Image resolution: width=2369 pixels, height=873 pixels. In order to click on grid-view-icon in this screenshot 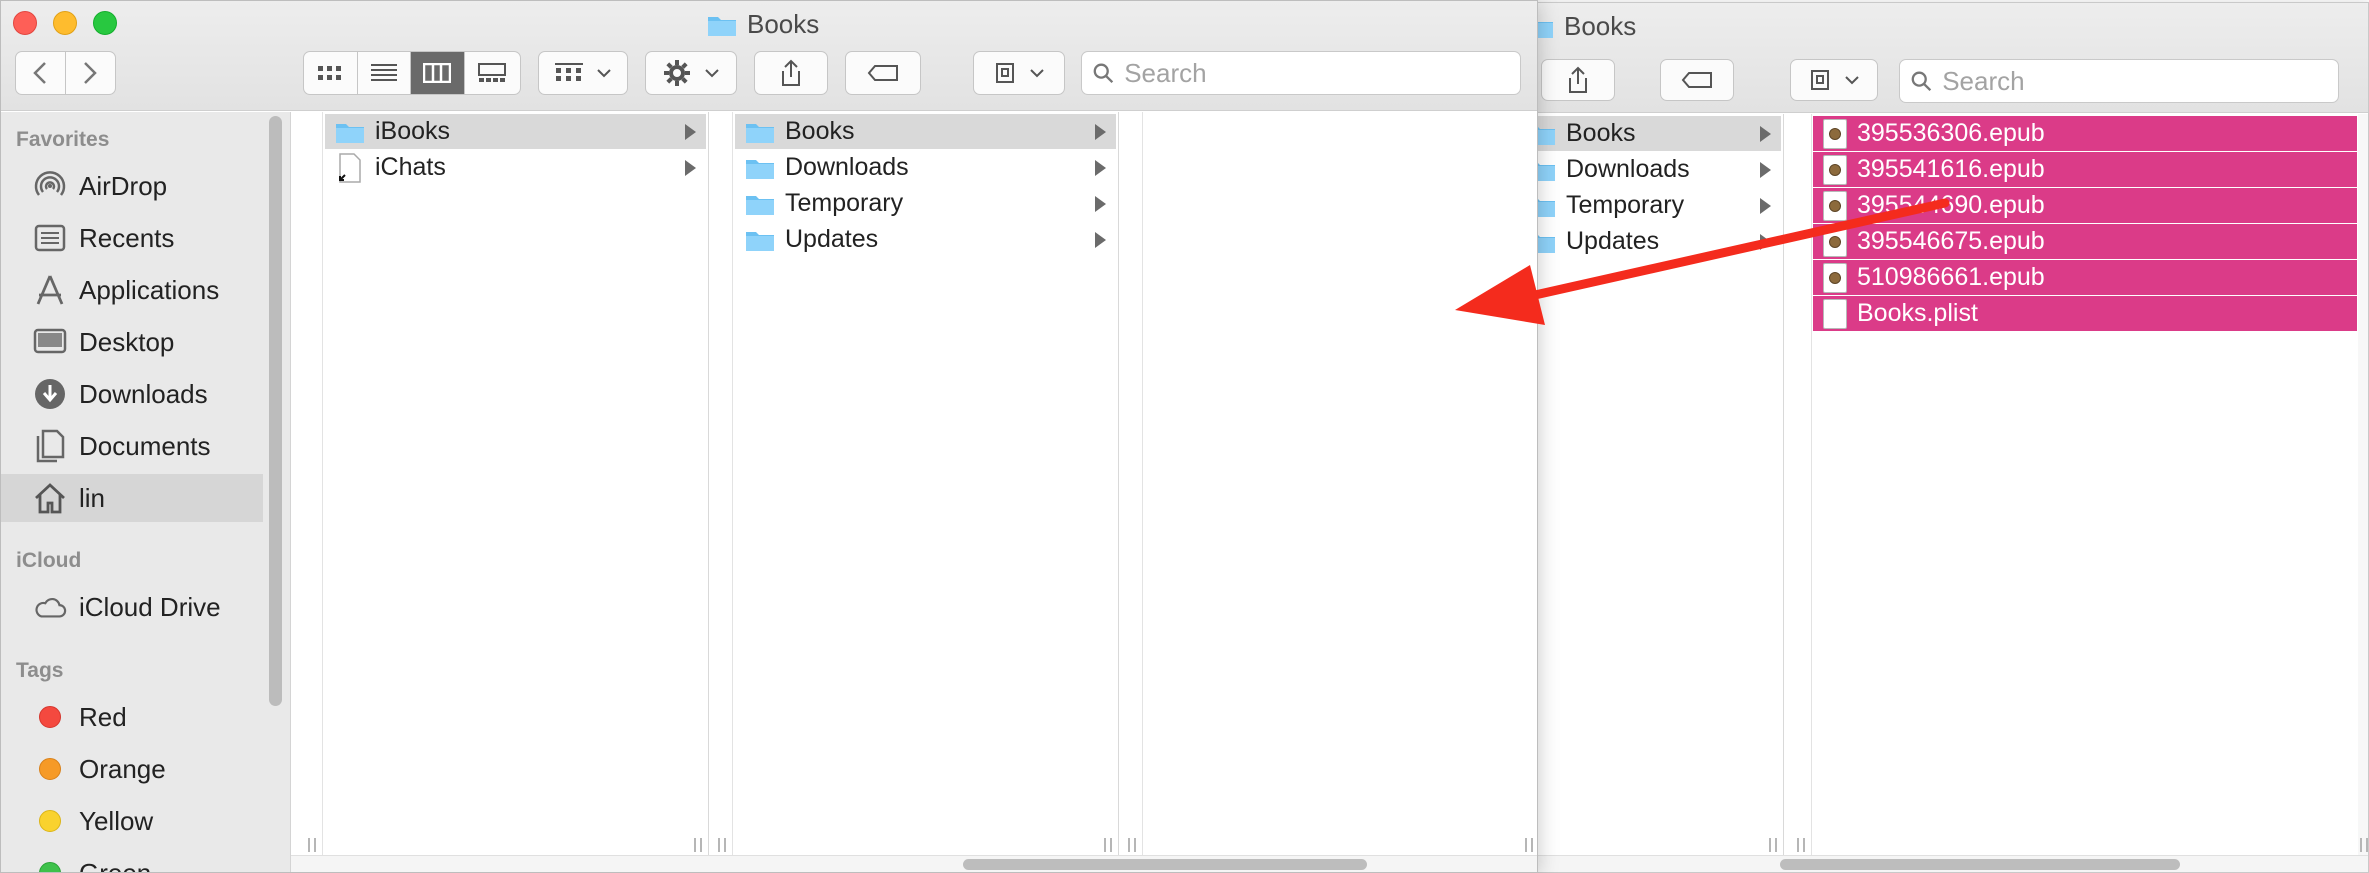, I will do `click(330, 73)`.